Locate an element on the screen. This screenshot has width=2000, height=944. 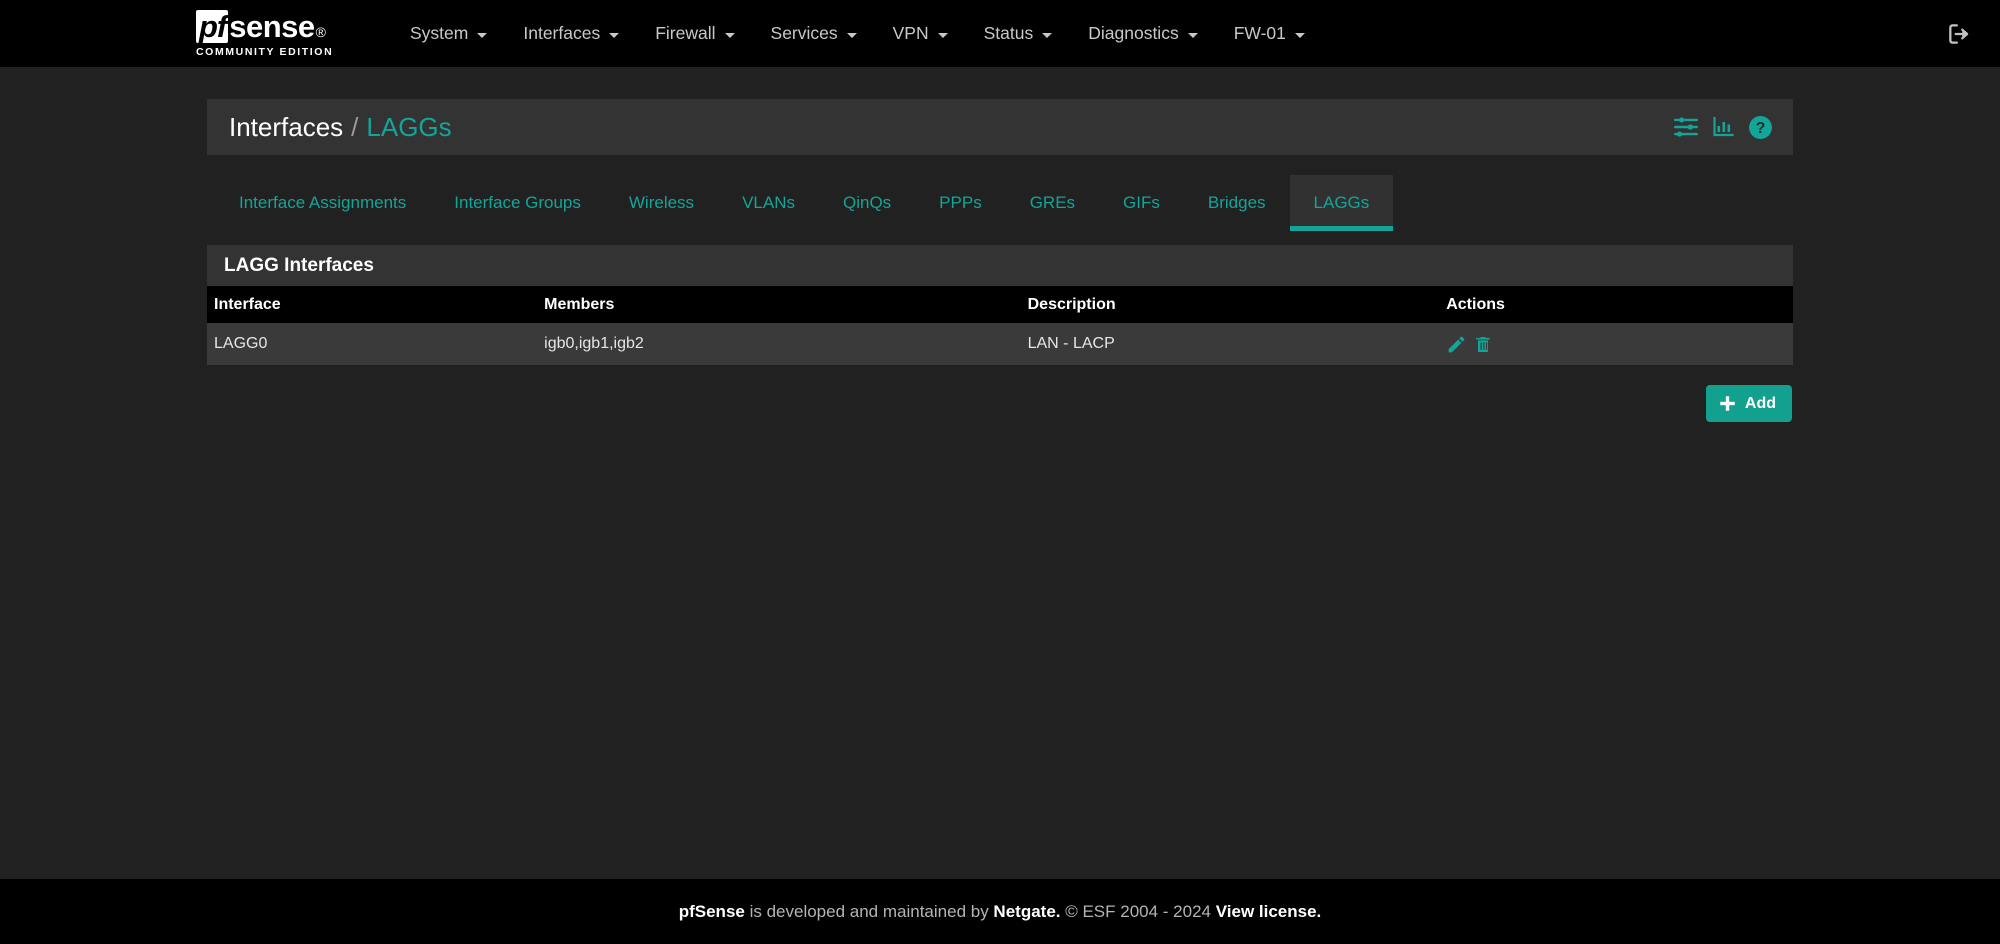
nav-item-firewall: Firewall is located at coordinates (694, 33).